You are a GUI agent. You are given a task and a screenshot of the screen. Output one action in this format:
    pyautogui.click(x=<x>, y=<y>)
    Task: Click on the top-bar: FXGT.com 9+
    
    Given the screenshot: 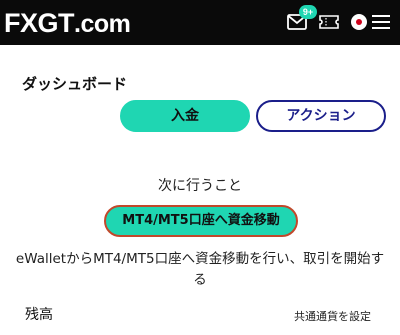 What is the action you would take?
    pyautogui.click(x=200, y=22)
    